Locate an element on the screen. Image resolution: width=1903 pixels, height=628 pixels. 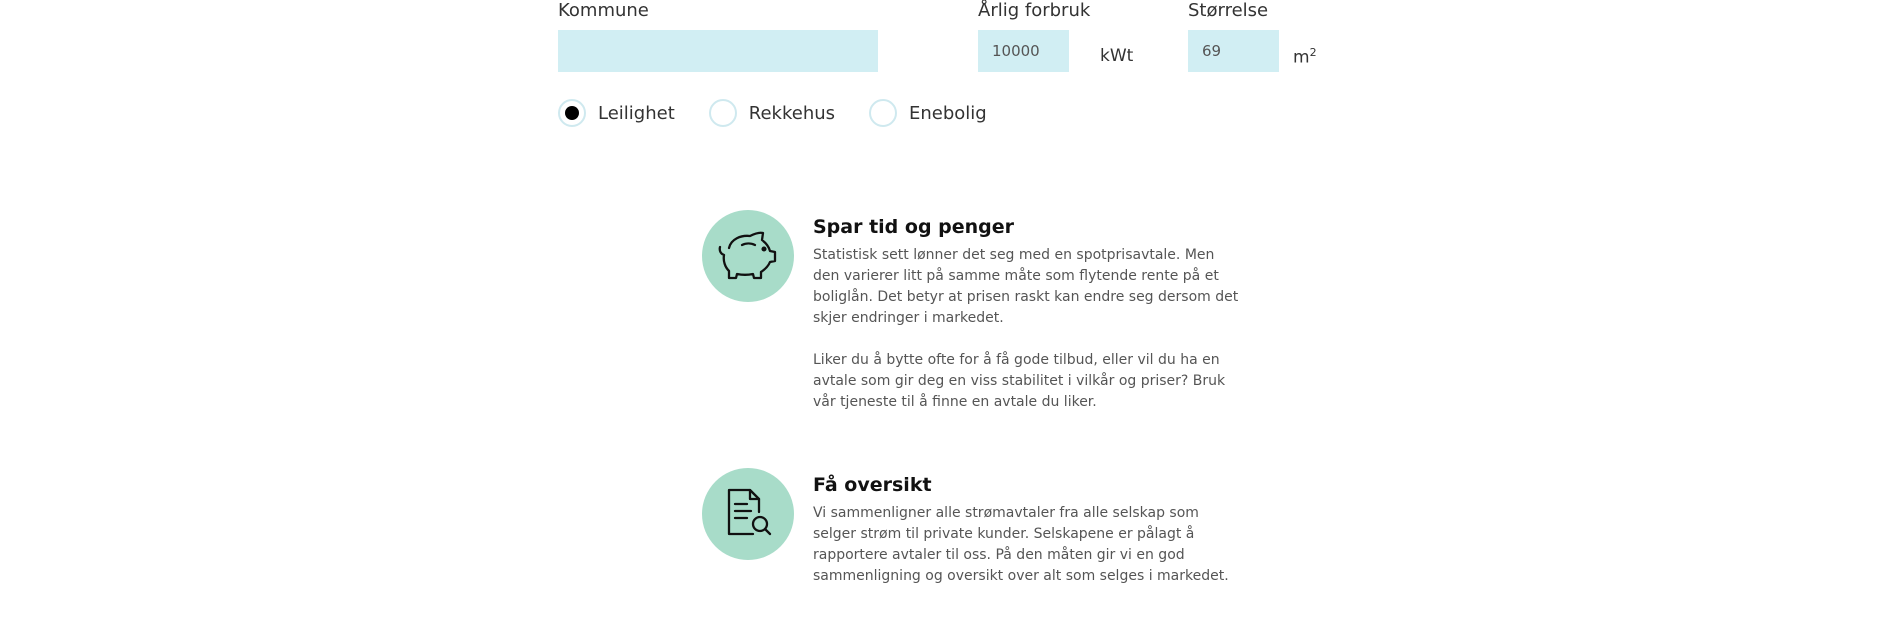
radio-label: Rekkehus is located at coordinates (792, 113).